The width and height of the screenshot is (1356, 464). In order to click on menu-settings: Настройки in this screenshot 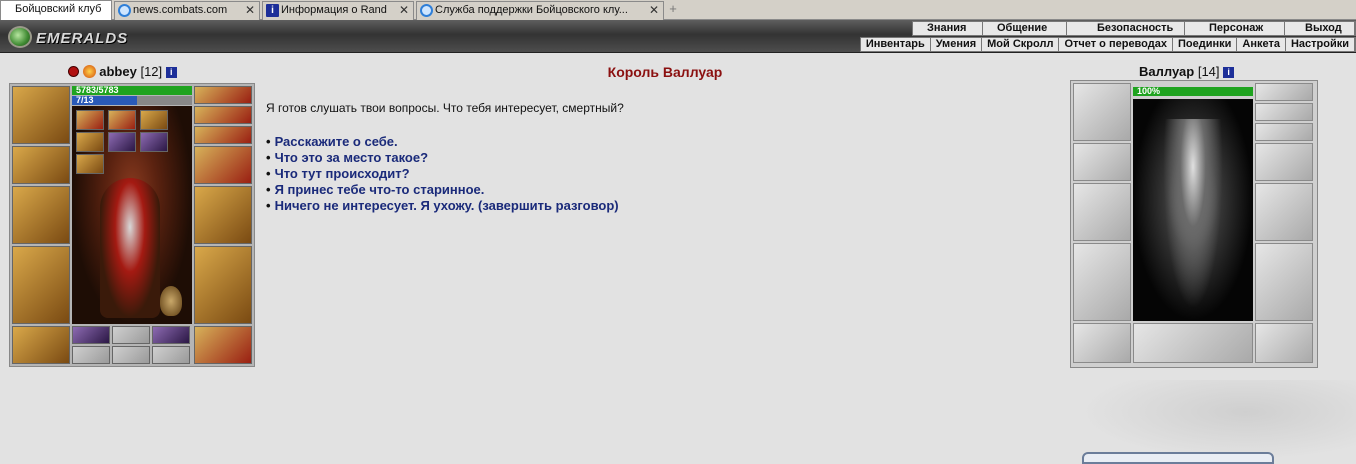, I will do `click(1320, 44)`.